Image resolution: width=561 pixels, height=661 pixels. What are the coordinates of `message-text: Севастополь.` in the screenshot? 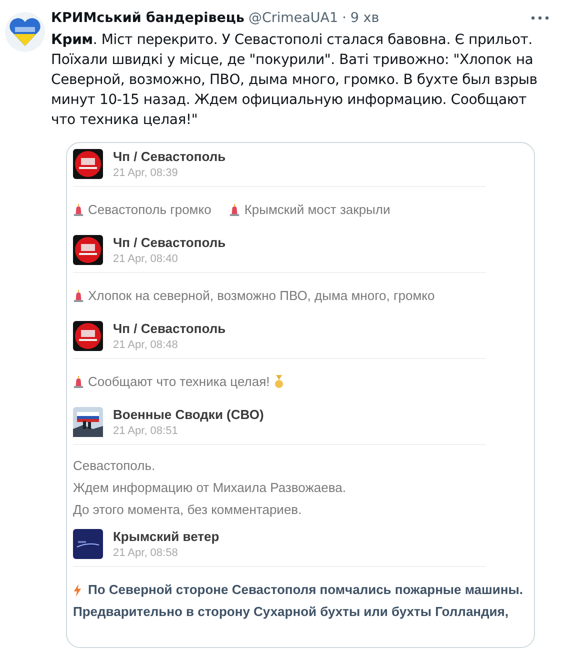 It's located at (114, 466).